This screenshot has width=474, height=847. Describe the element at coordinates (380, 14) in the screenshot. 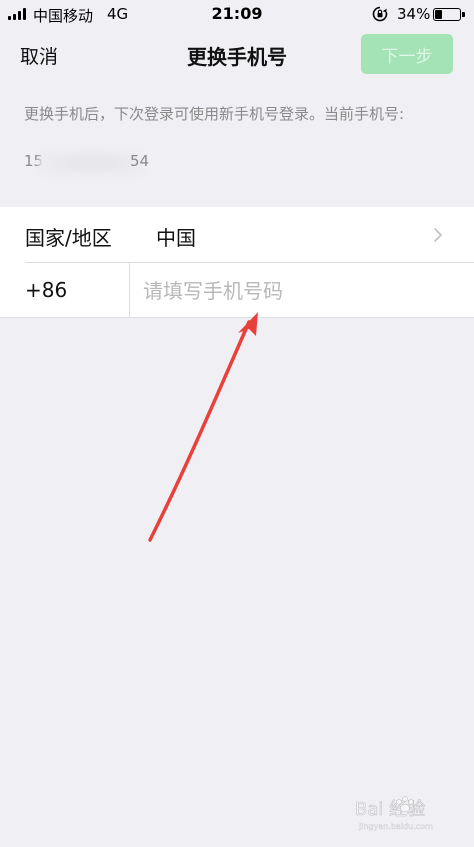

I see `orientation-lock-icon` at that location.